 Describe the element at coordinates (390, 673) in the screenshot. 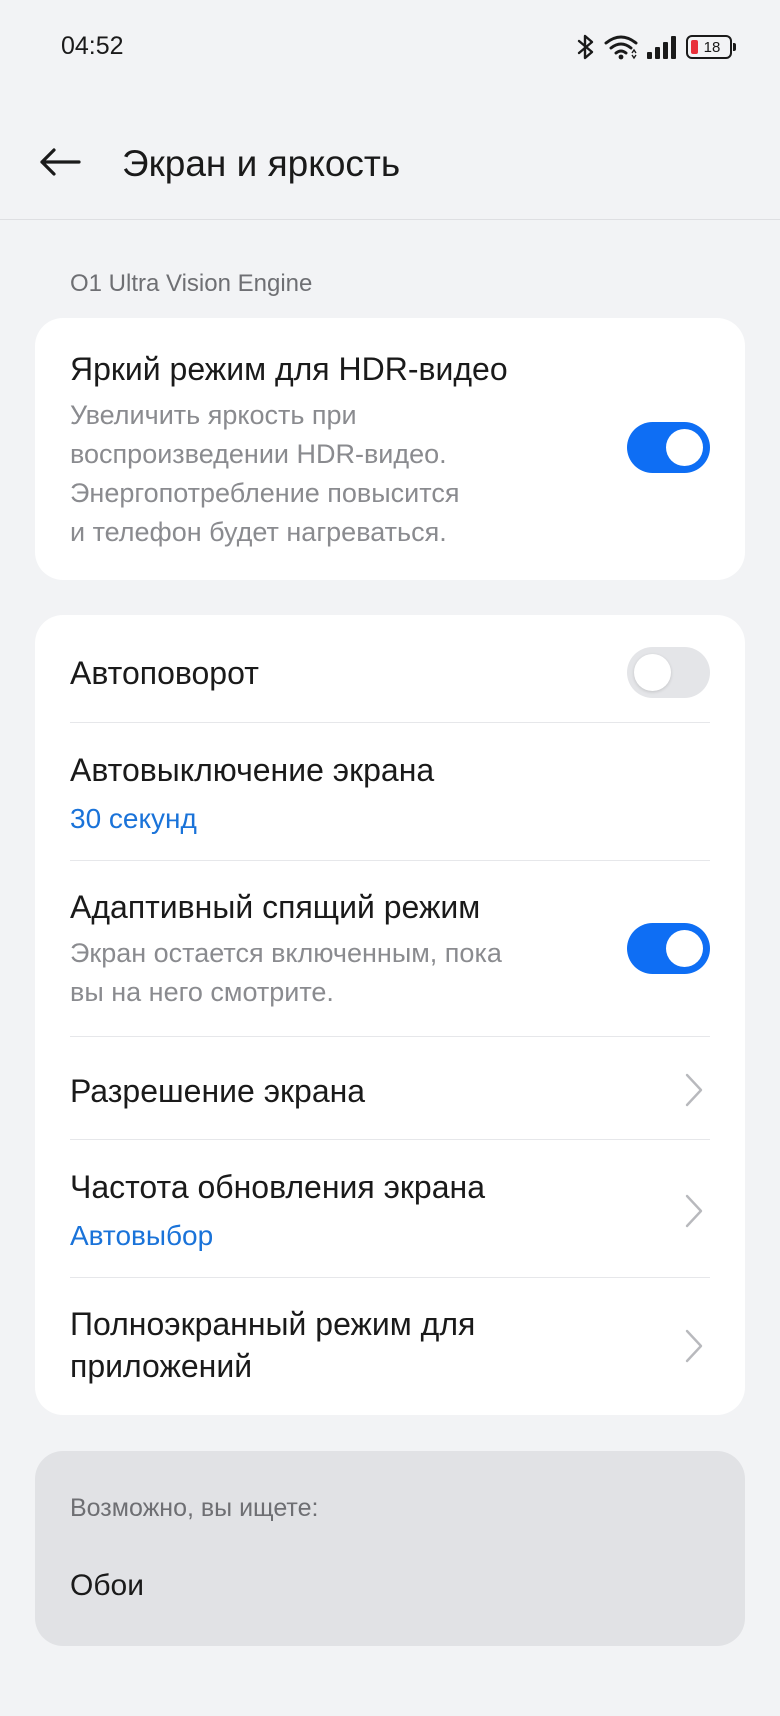

I see `auto-rotate-row: Автоповорот` at that location.